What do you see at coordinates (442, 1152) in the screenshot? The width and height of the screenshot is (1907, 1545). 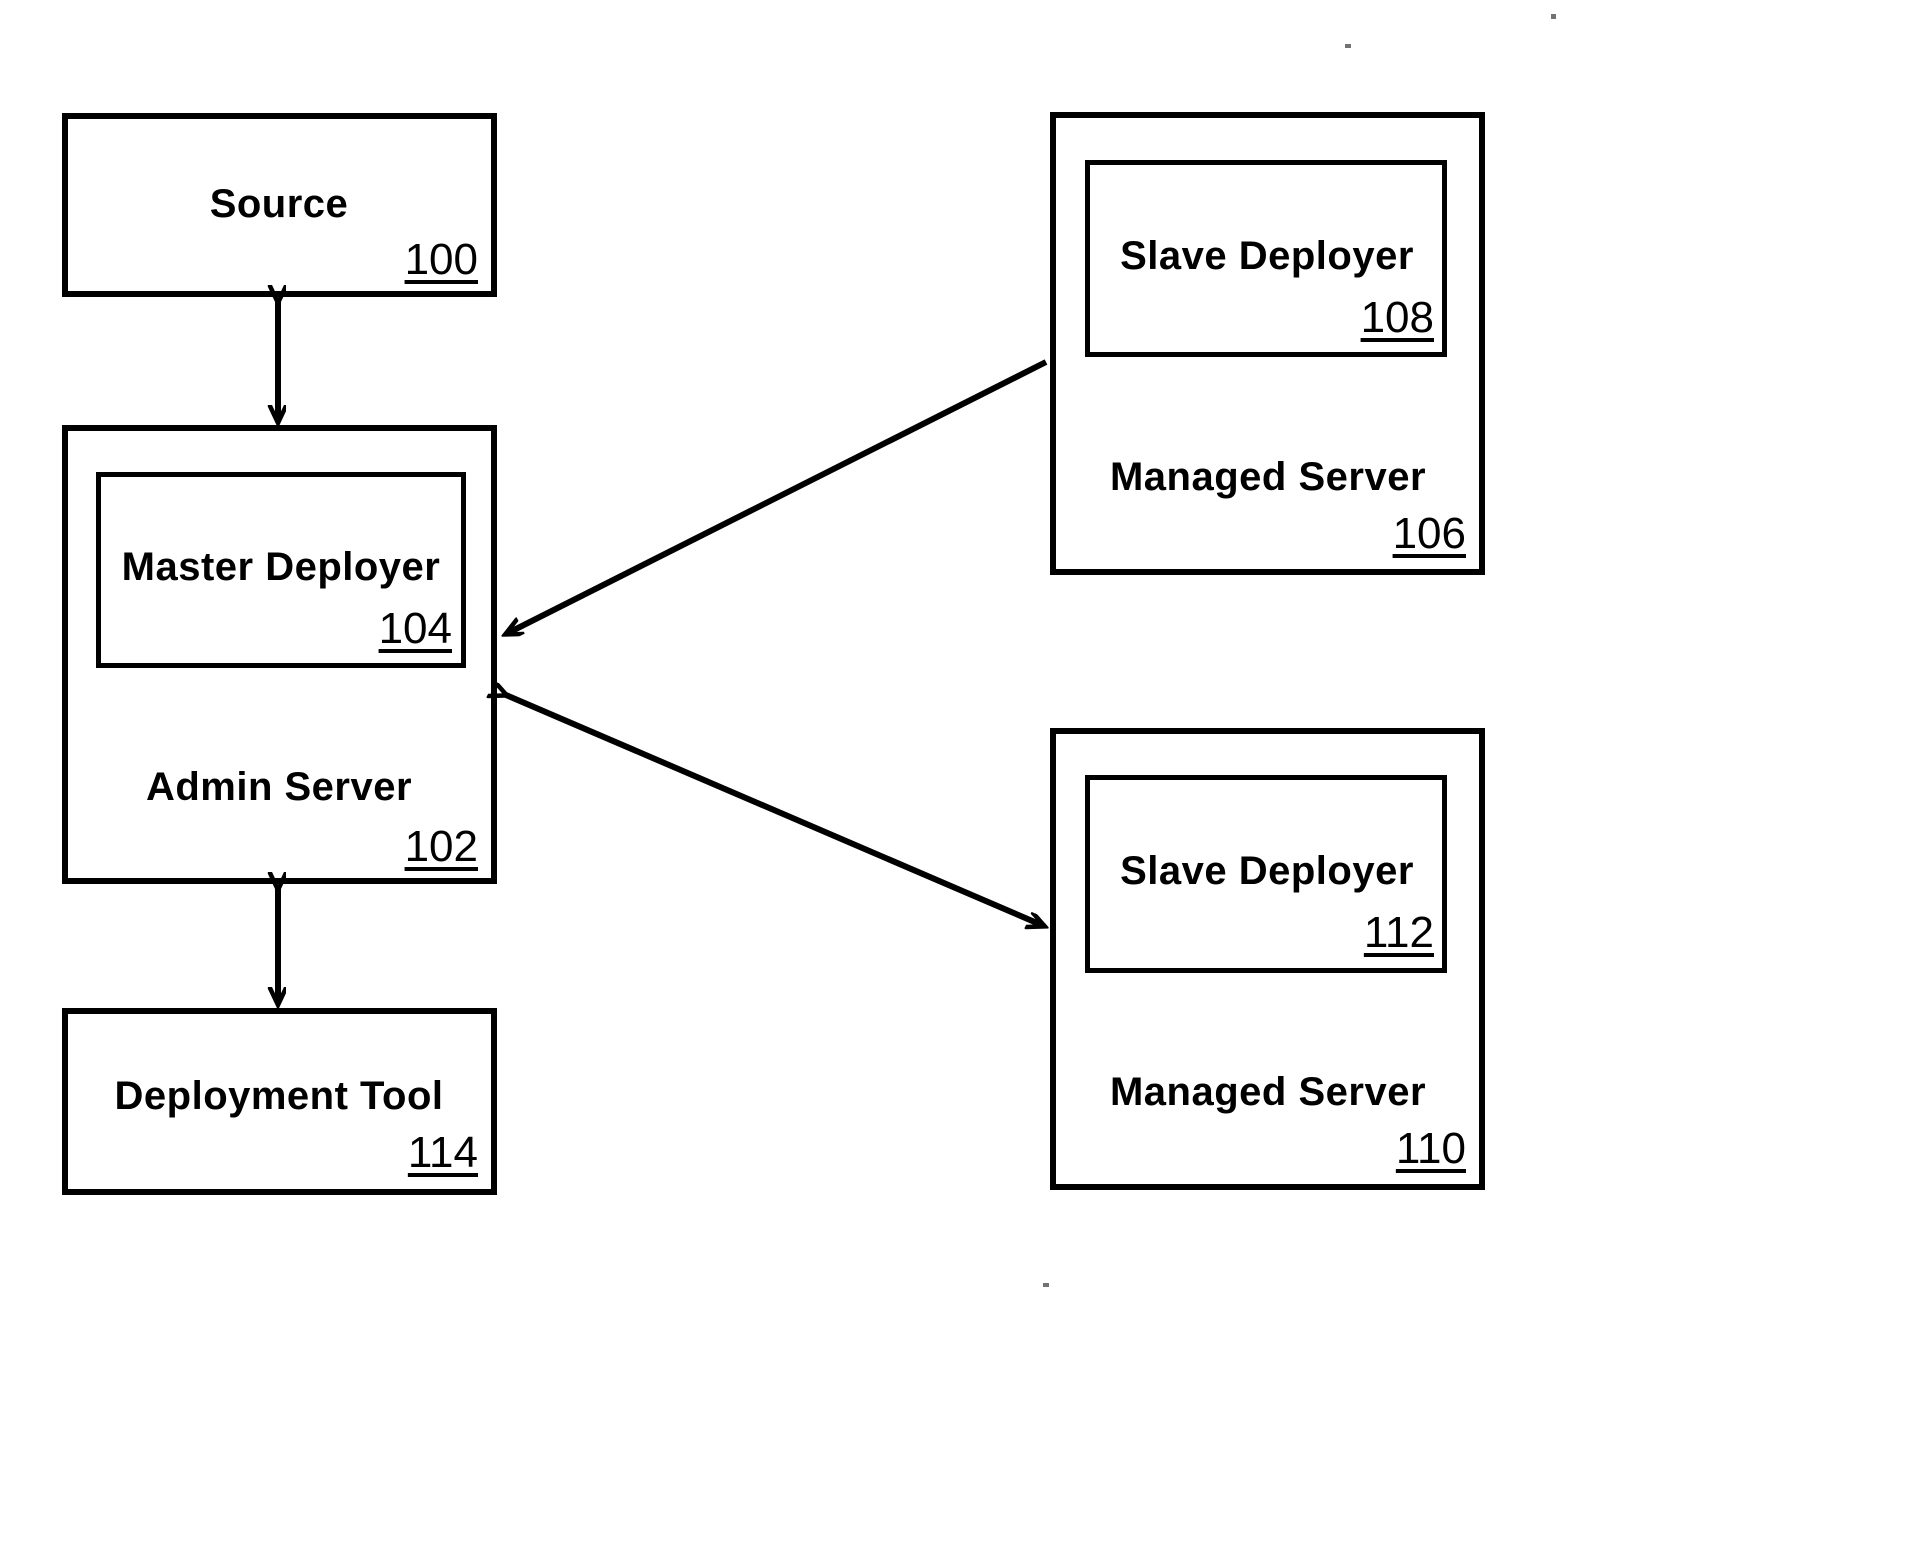 I see `node-deployment-tool-ref: 114` at bounding box center [442, 1152].